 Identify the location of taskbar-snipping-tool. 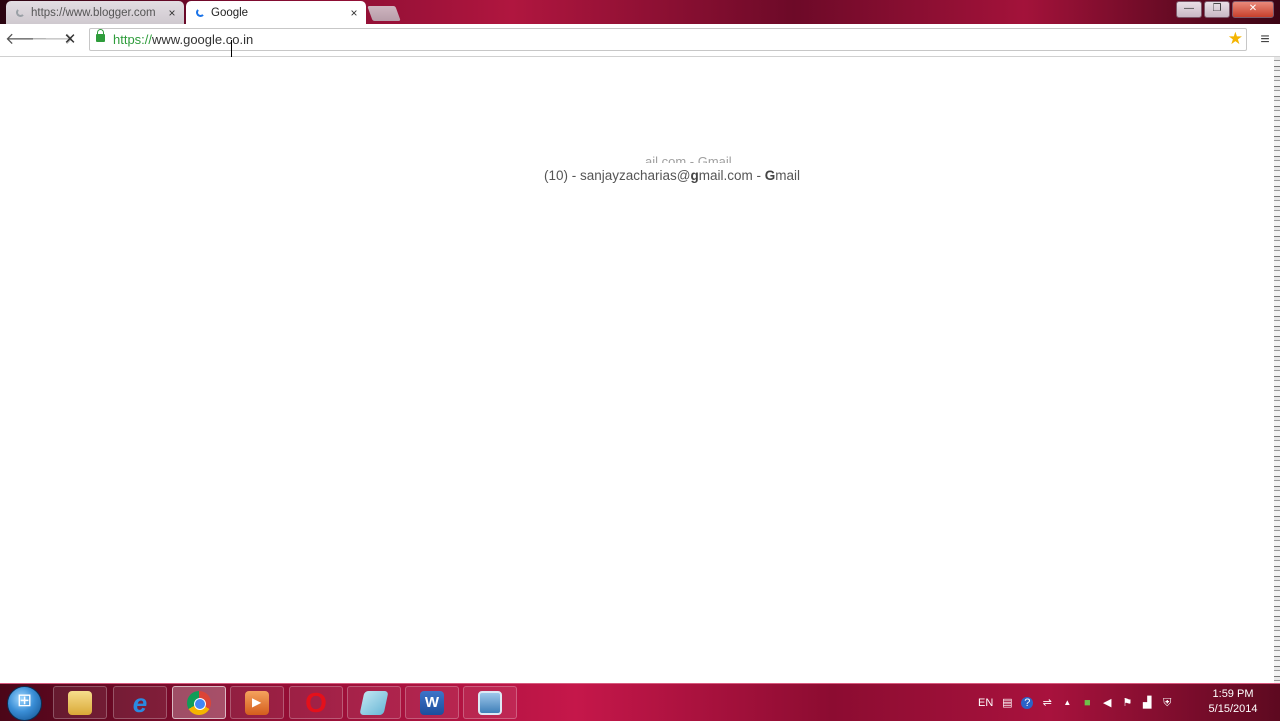
(490, 702).